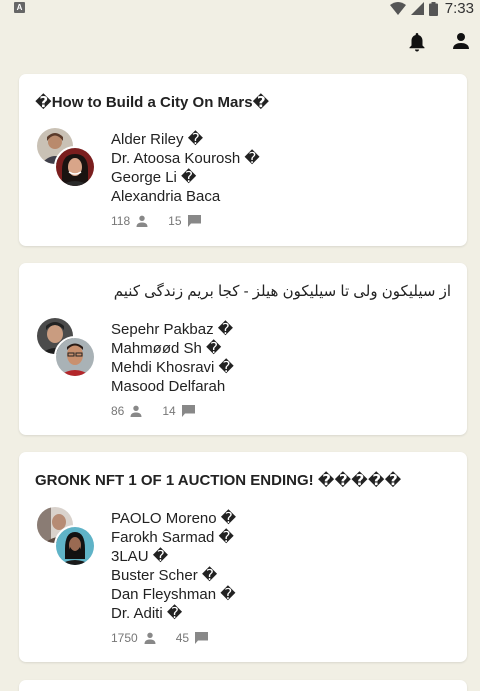 This screenshot has width=480, height=691. I want to click on listener-count: 1750, so click(124, 638).